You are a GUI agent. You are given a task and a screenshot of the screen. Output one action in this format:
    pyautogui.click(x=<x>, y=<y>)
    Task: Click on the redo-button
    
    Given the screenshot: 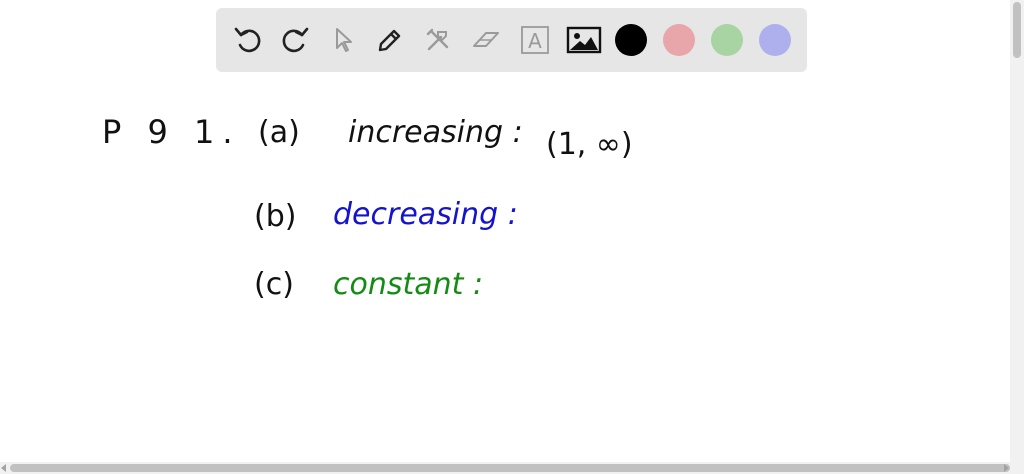 What is the action you would take?
    pyautogui.click(x=295, y=40)
    